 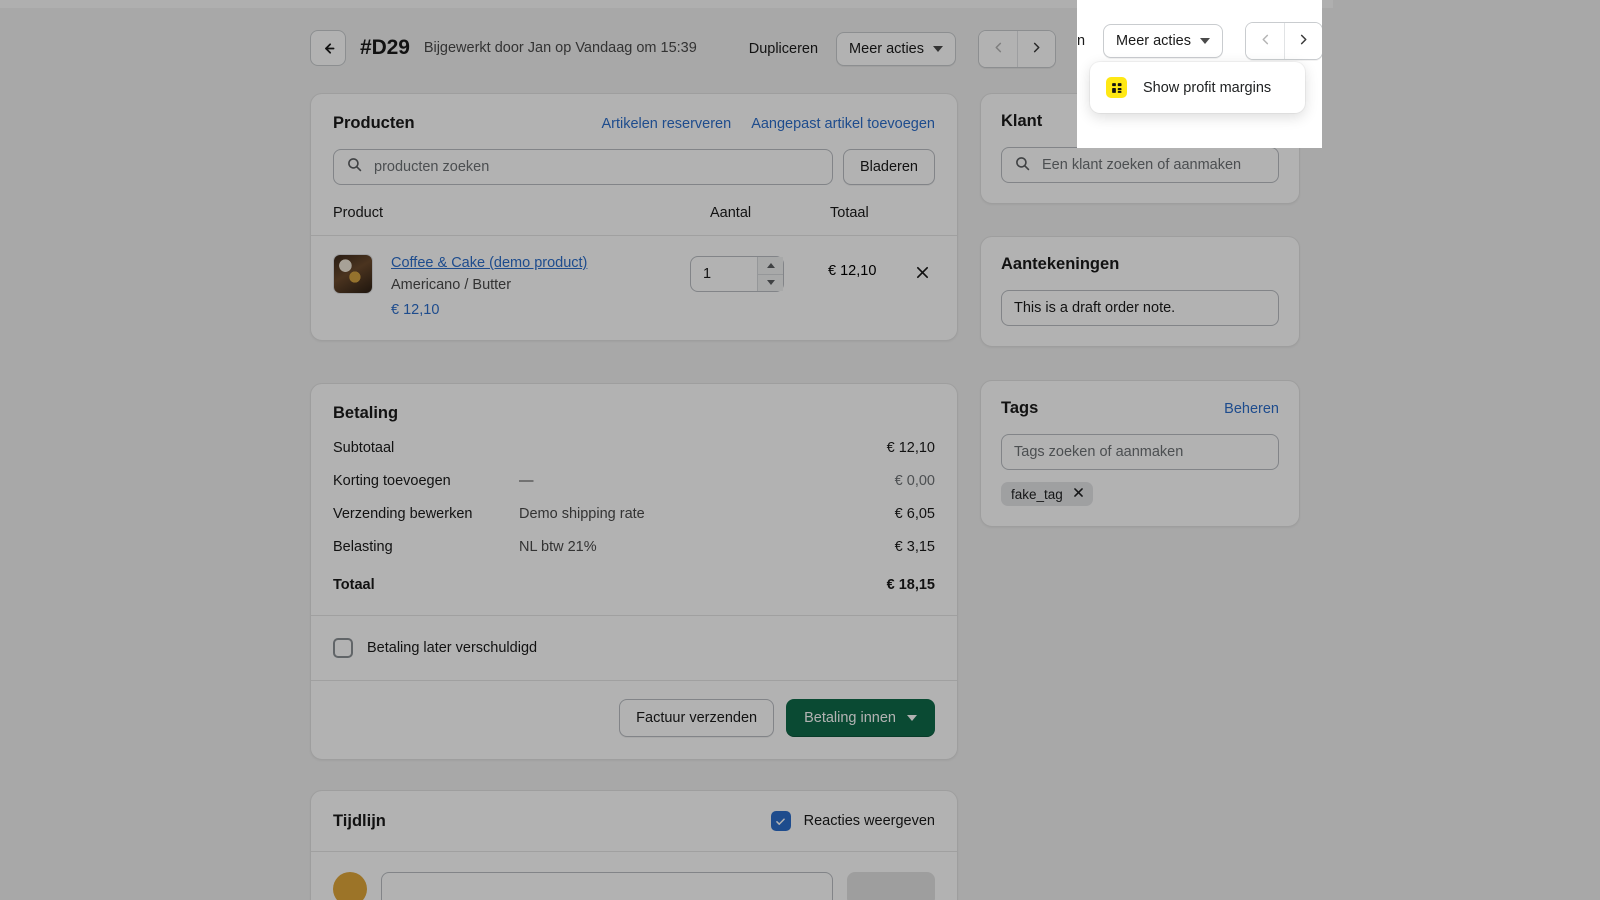 I want to click on timeline-card: Tijdlijn Reacties weergeven, so click(x=634, y=845).